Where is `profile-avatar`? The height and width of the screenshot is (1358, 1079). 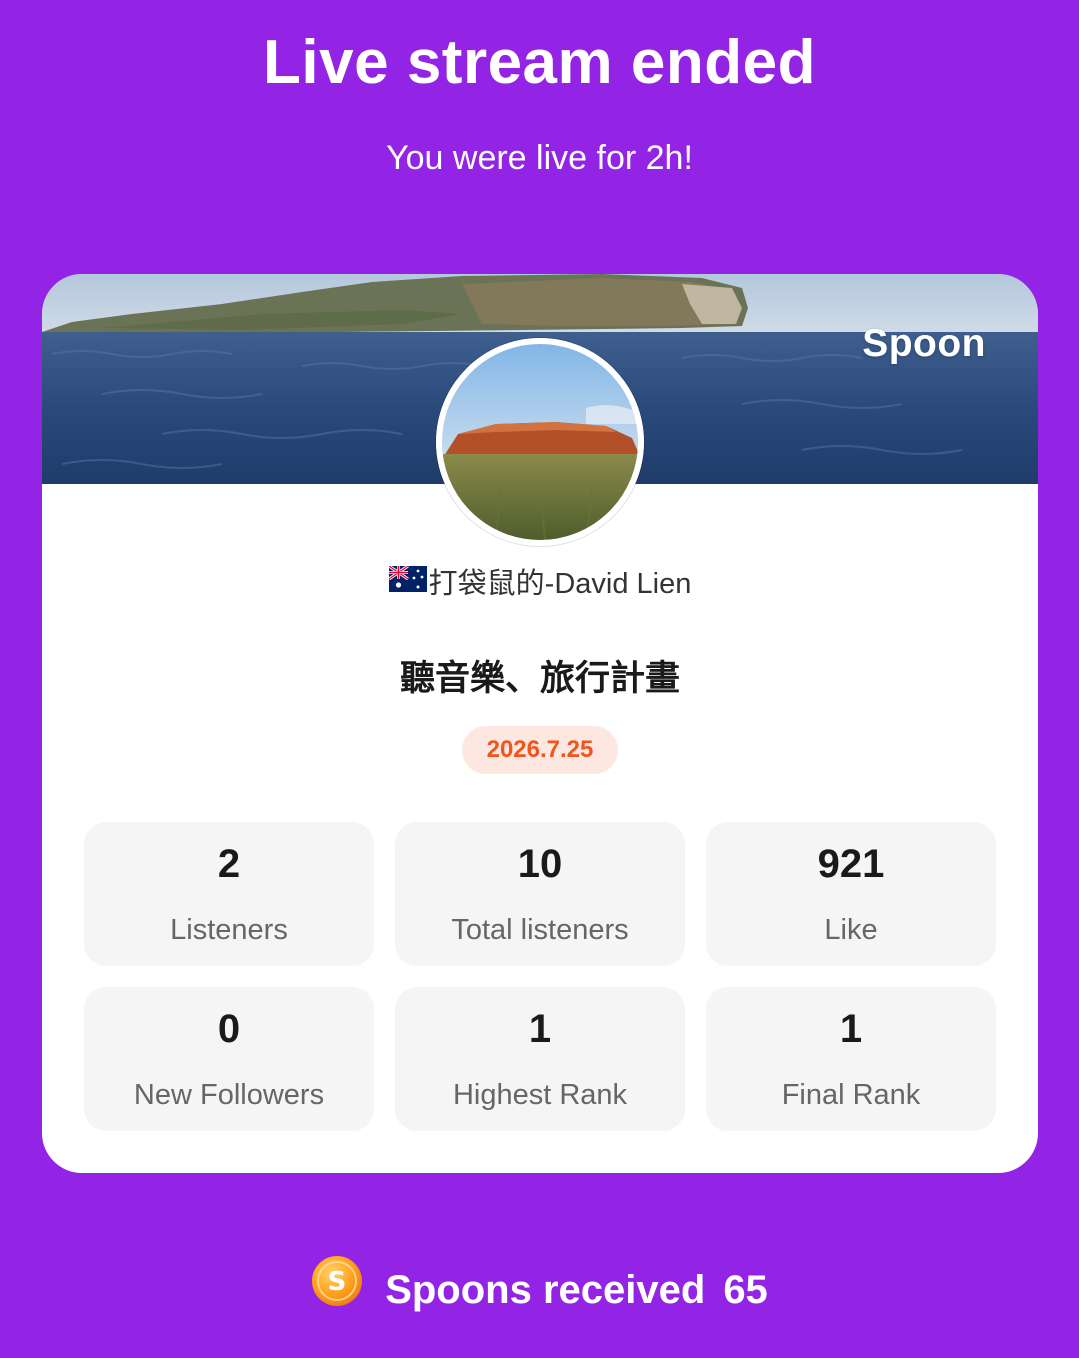
profile-avatar is located at coordinates (540, 442).